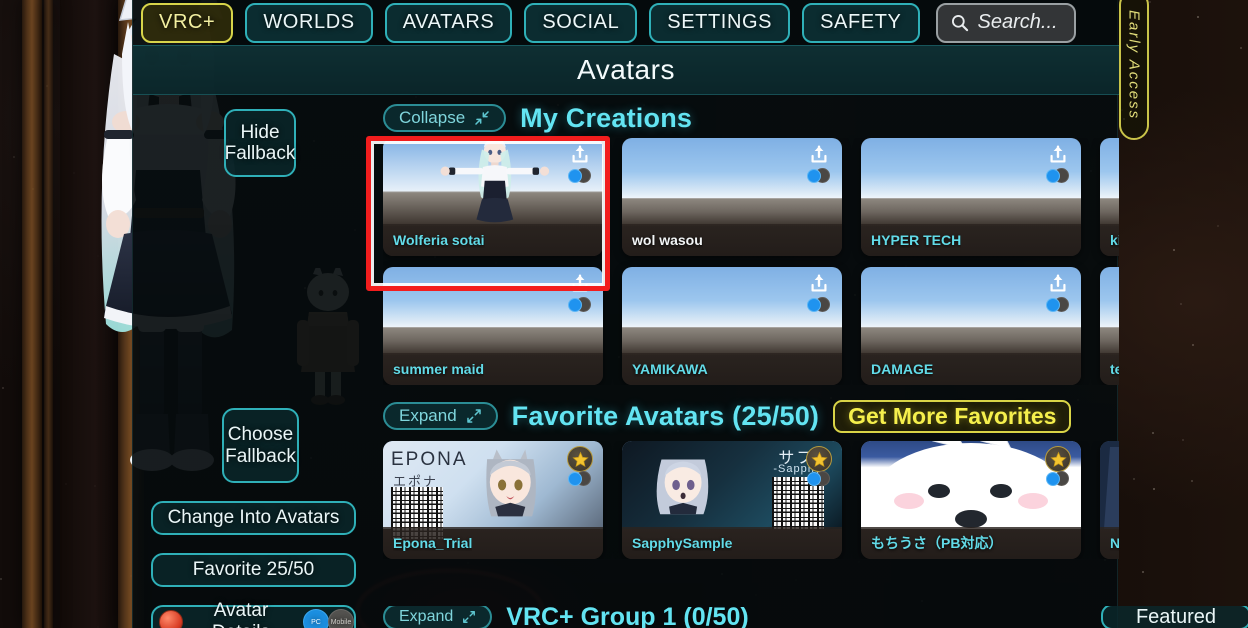 The height and width of the screenshot is (628, 1248). I want to click on avatar-card: test, so click(1109, 326).